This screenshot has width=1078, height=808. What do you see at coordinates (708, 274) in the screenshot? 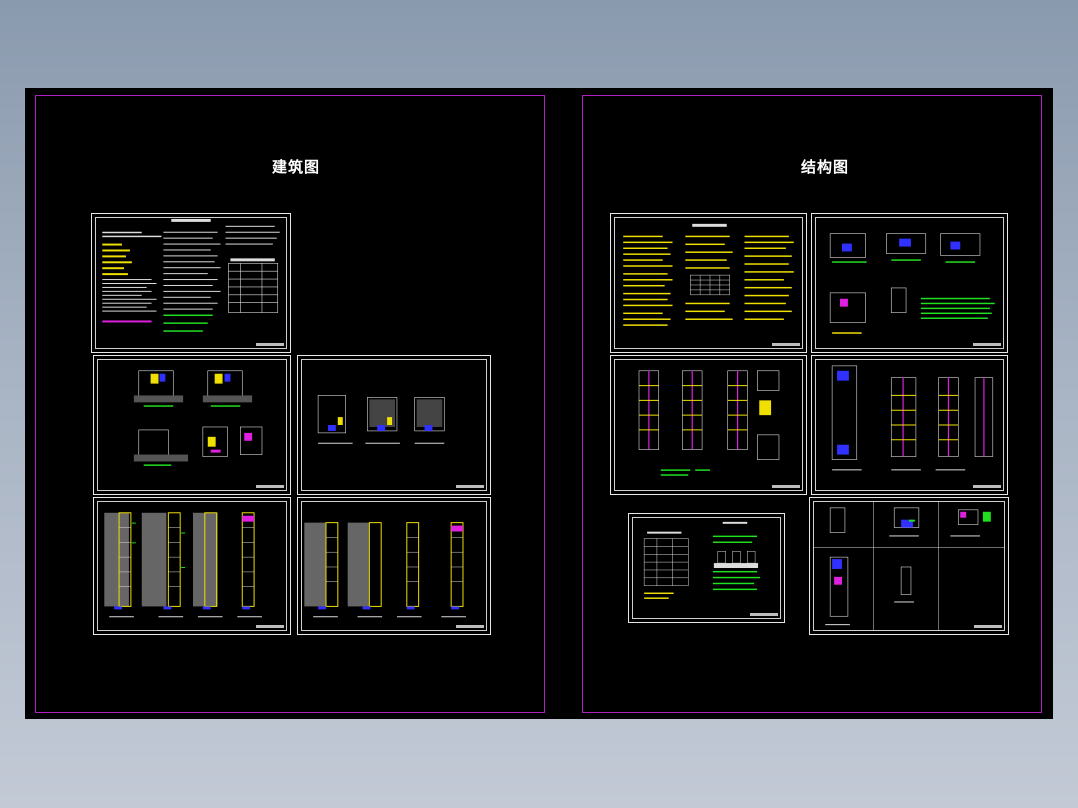
I see `sheet-content-struct-notes` at bounding box center [708, 274].